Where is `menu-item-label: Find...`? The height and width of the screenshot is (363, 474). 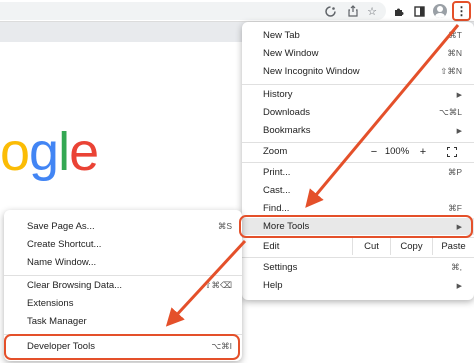 menu-item-label: Find... is located at coordinates (276, 208).